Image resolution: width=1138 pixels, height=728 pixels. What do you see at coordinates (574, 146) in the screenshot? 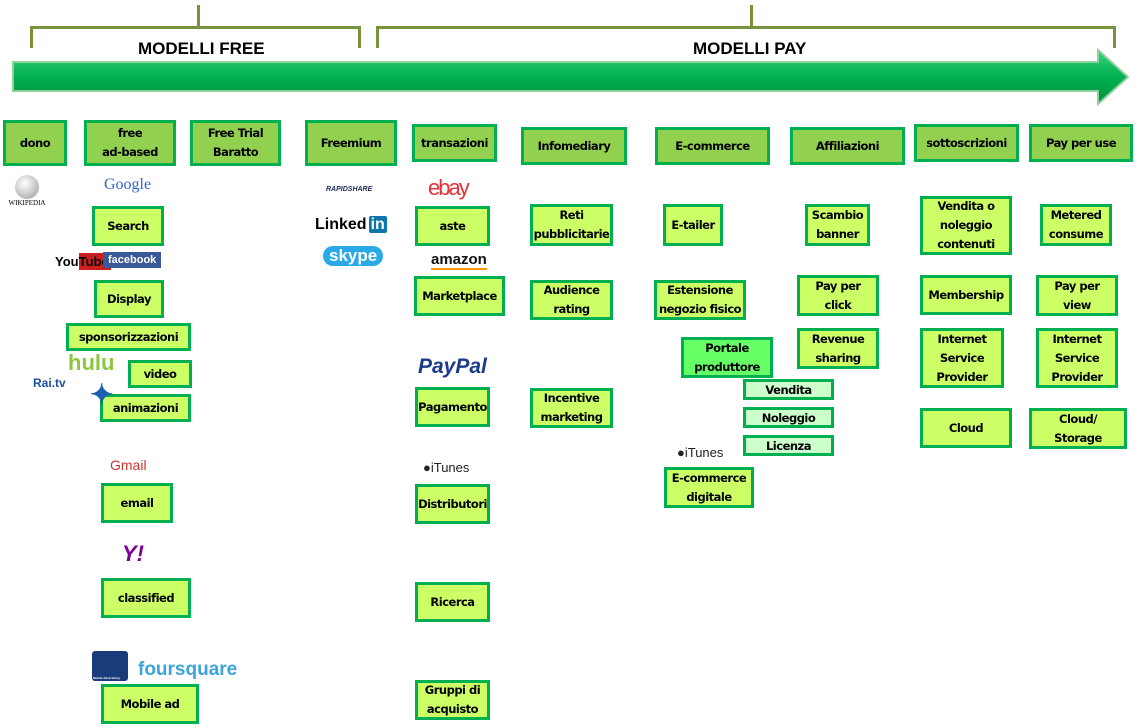
I see `category-infomediary: Infomediary` at bounding box center [574, 146].